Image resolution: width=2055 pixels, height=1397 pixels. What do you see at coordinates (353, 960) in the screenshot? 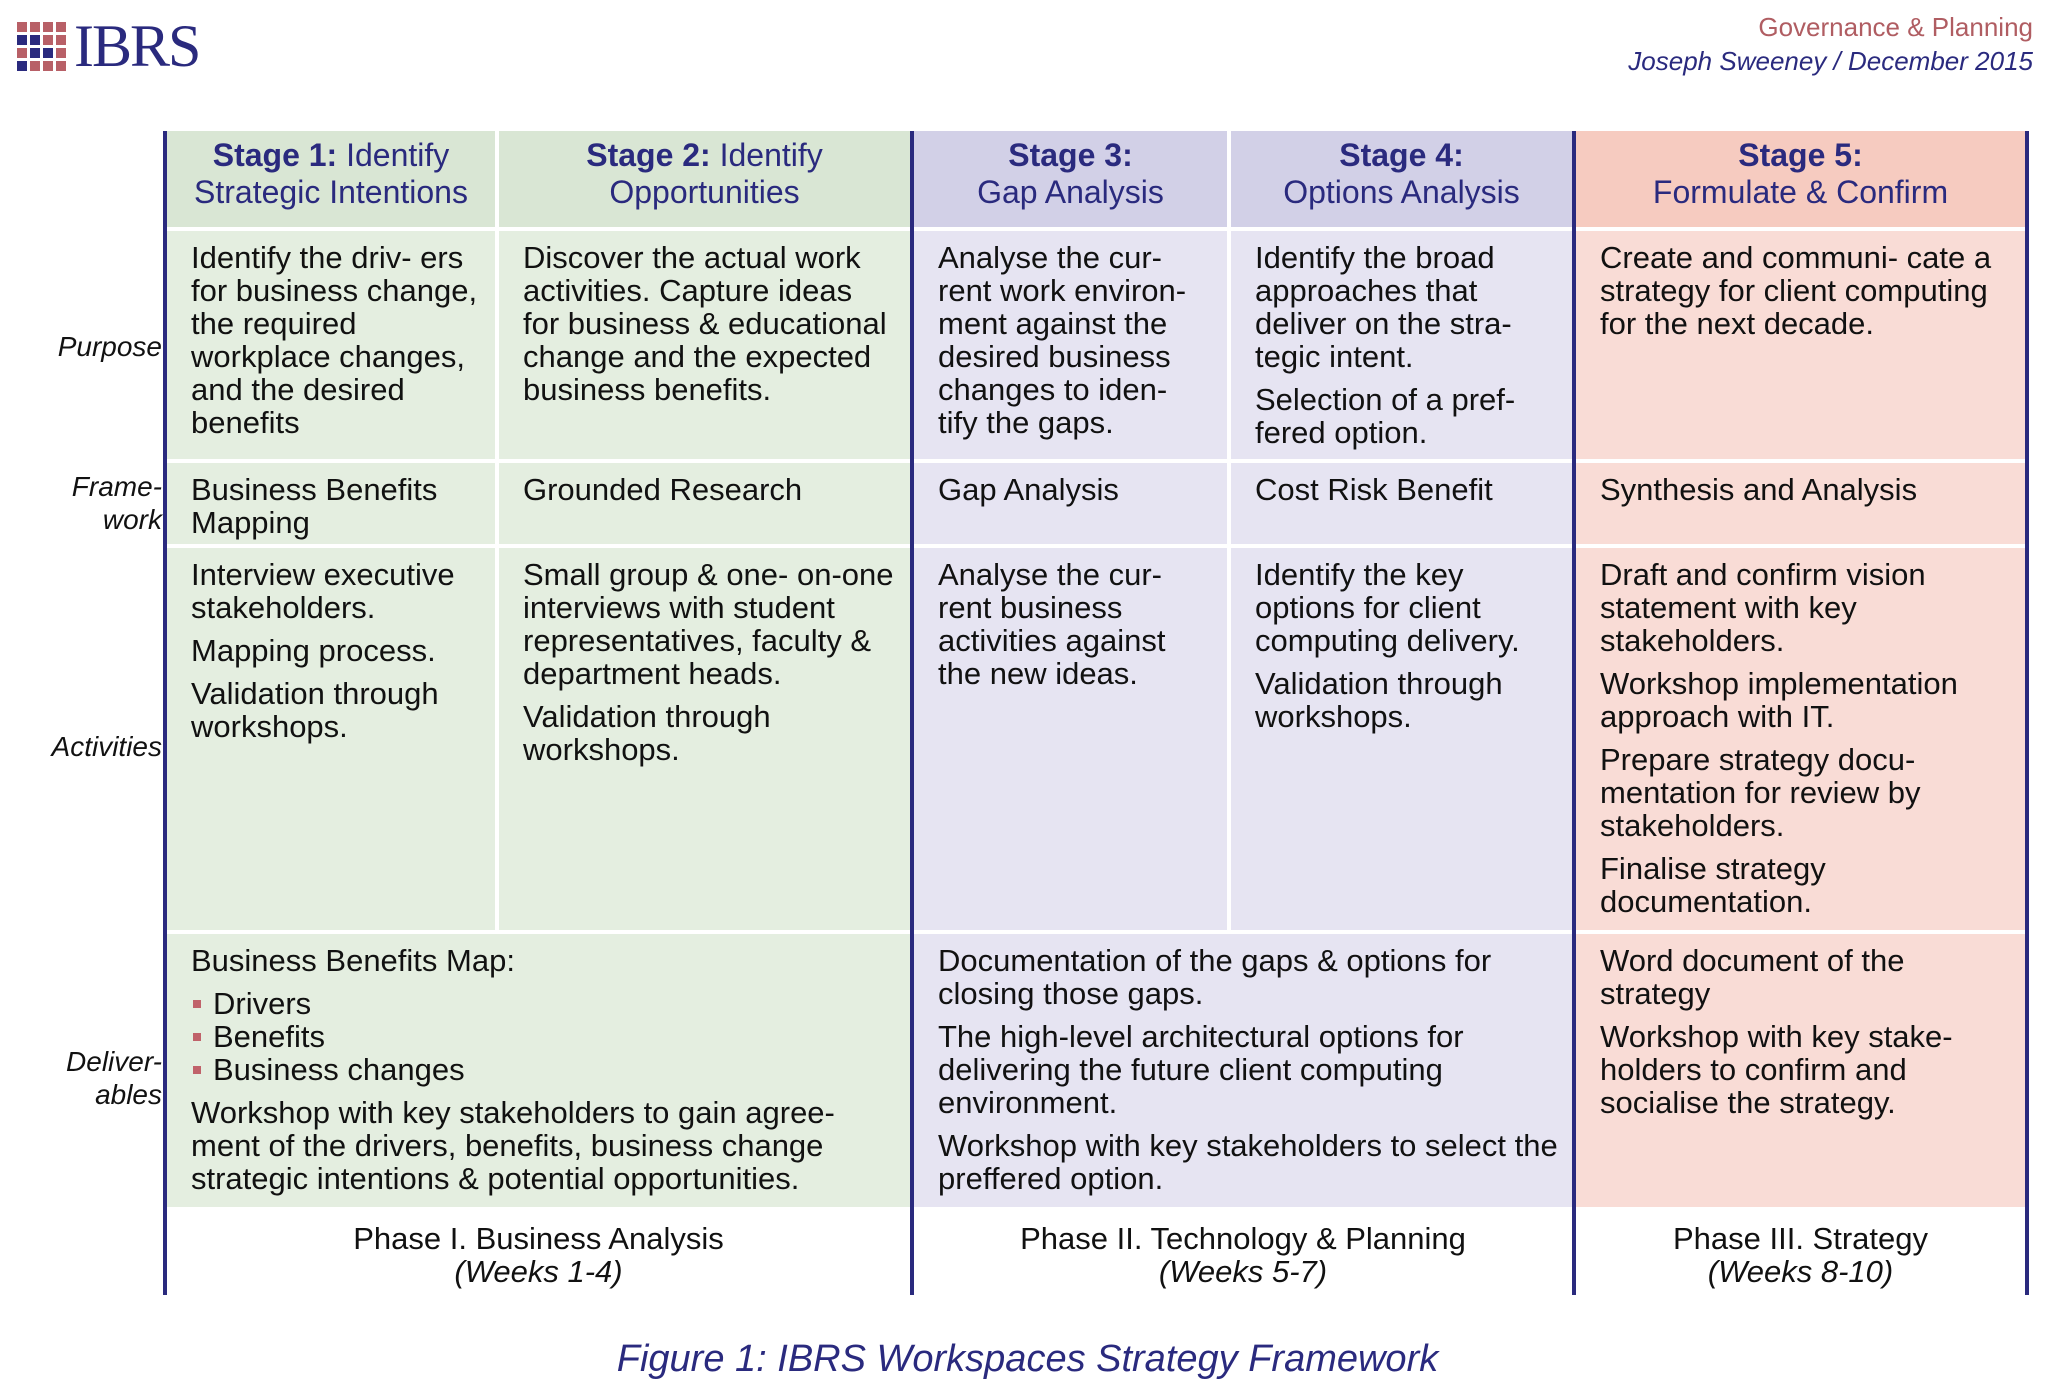
I see `deliverable-intro: Business Benefits Map:` at bounding box center [353, 960].